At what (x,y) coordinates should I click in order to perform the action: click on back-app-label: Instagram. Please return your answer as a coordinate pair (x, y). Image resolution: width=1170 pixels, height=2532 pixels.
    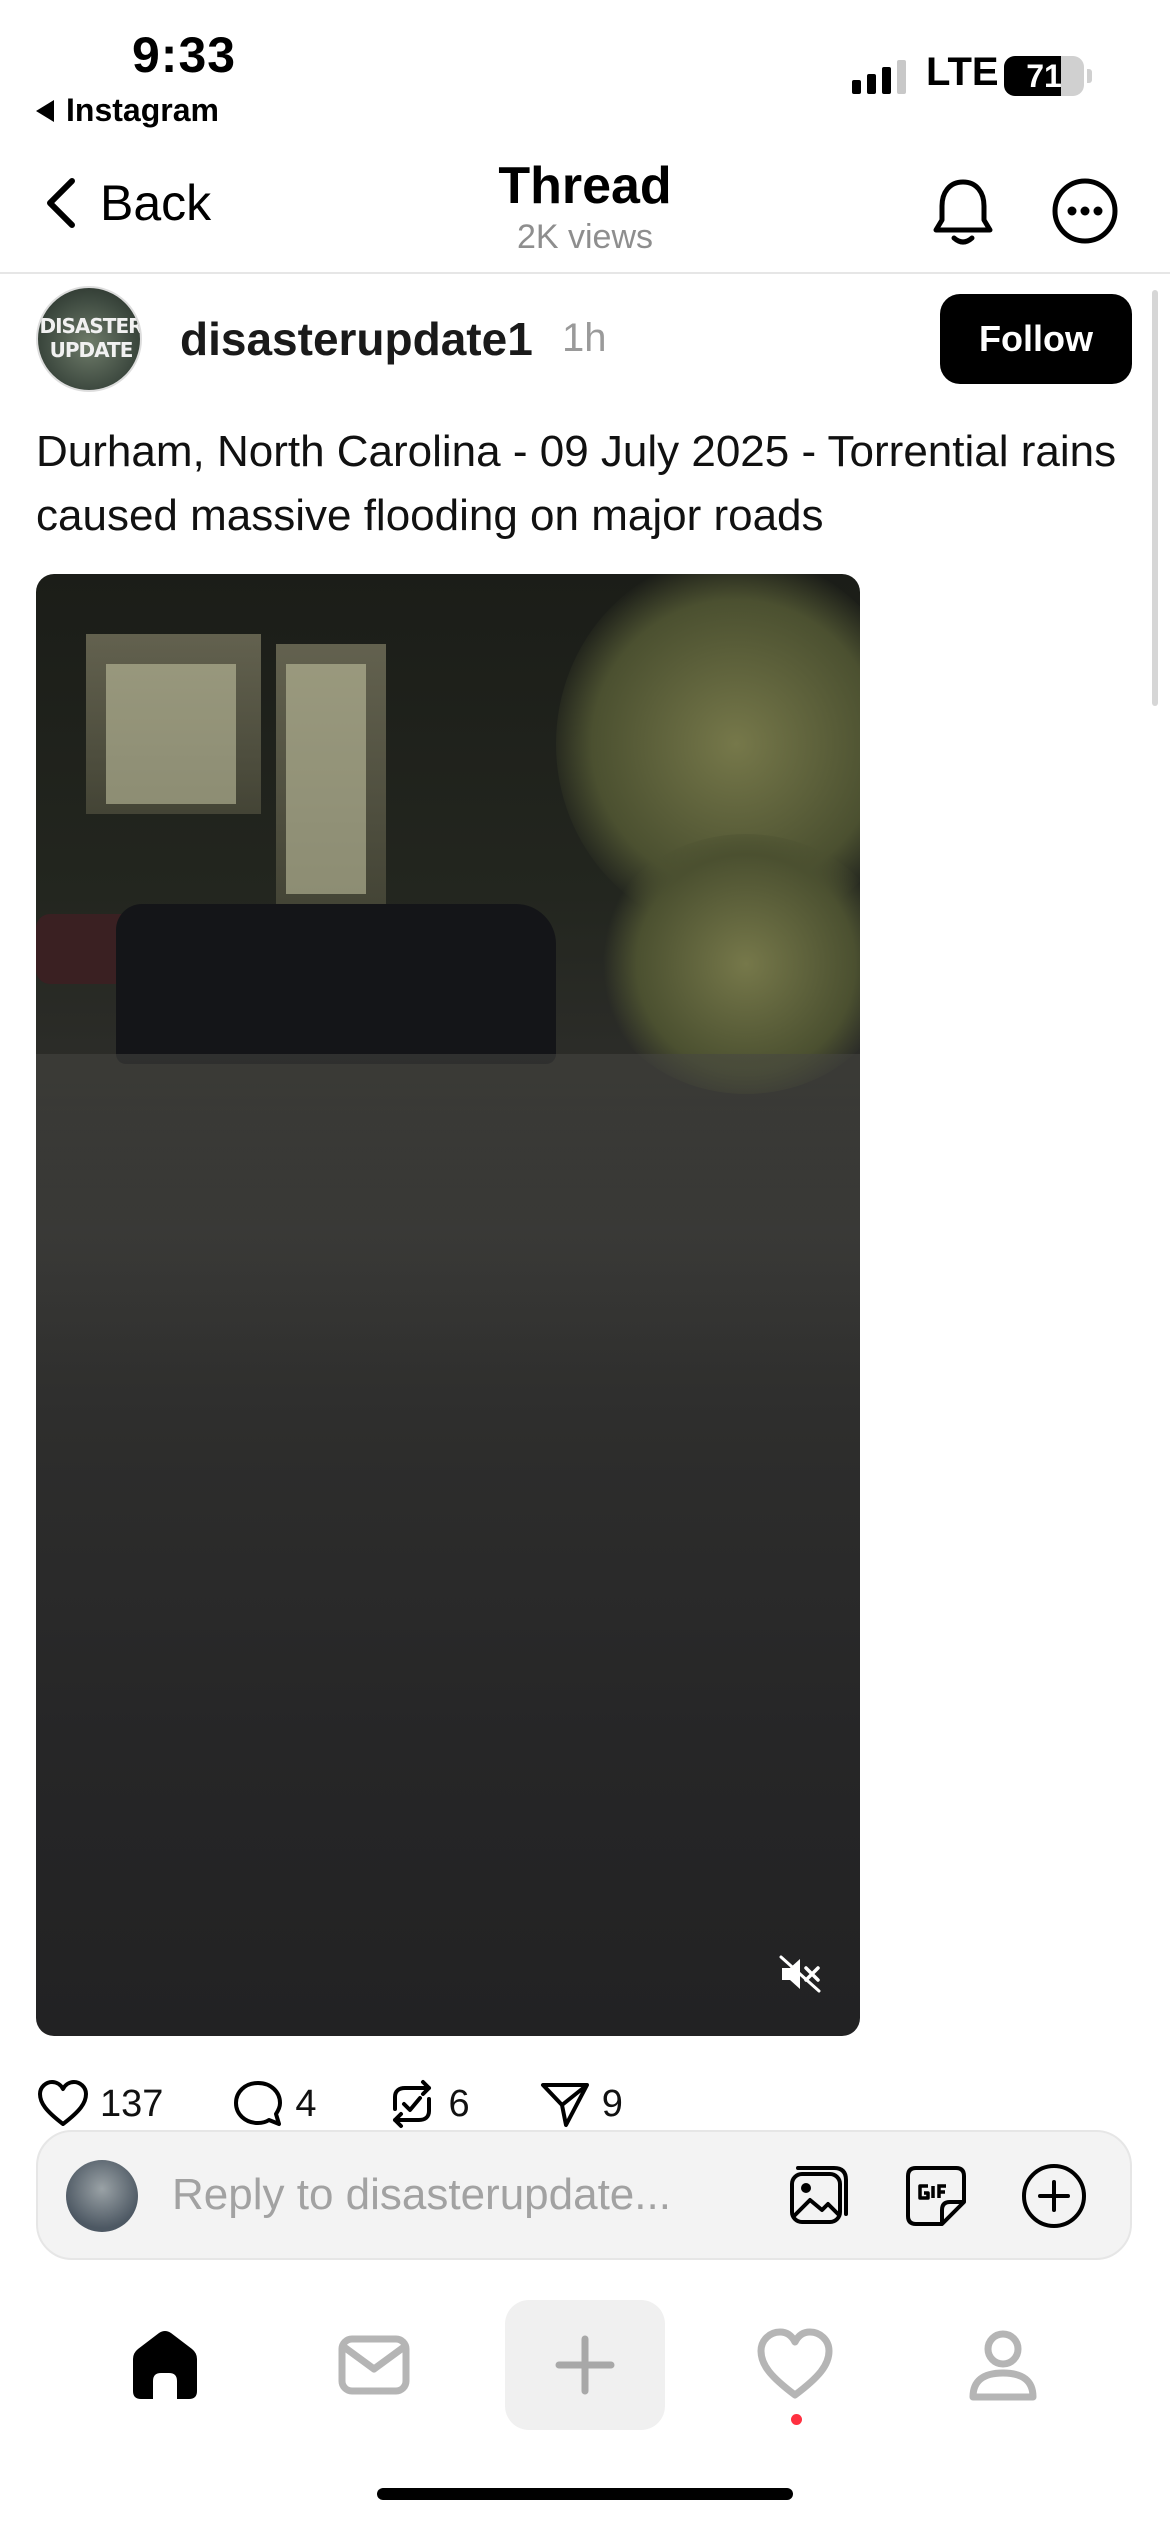
    Looking at the image, I should click on (142, 110).